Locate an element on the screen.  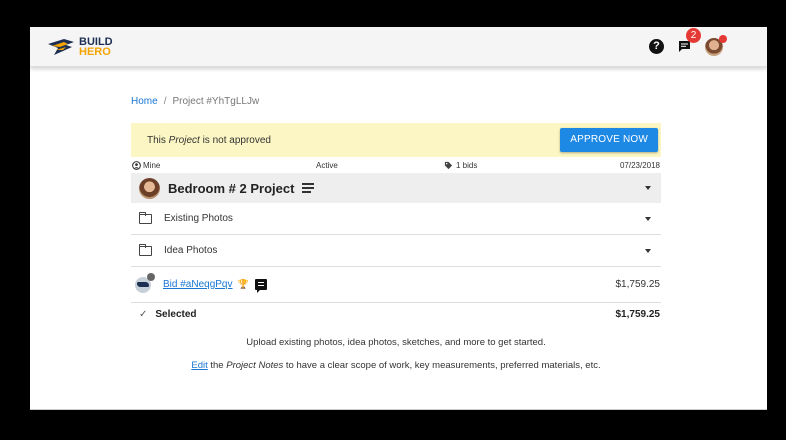
breadcrumb-home-link: Home is located at coordinates (144, 101).